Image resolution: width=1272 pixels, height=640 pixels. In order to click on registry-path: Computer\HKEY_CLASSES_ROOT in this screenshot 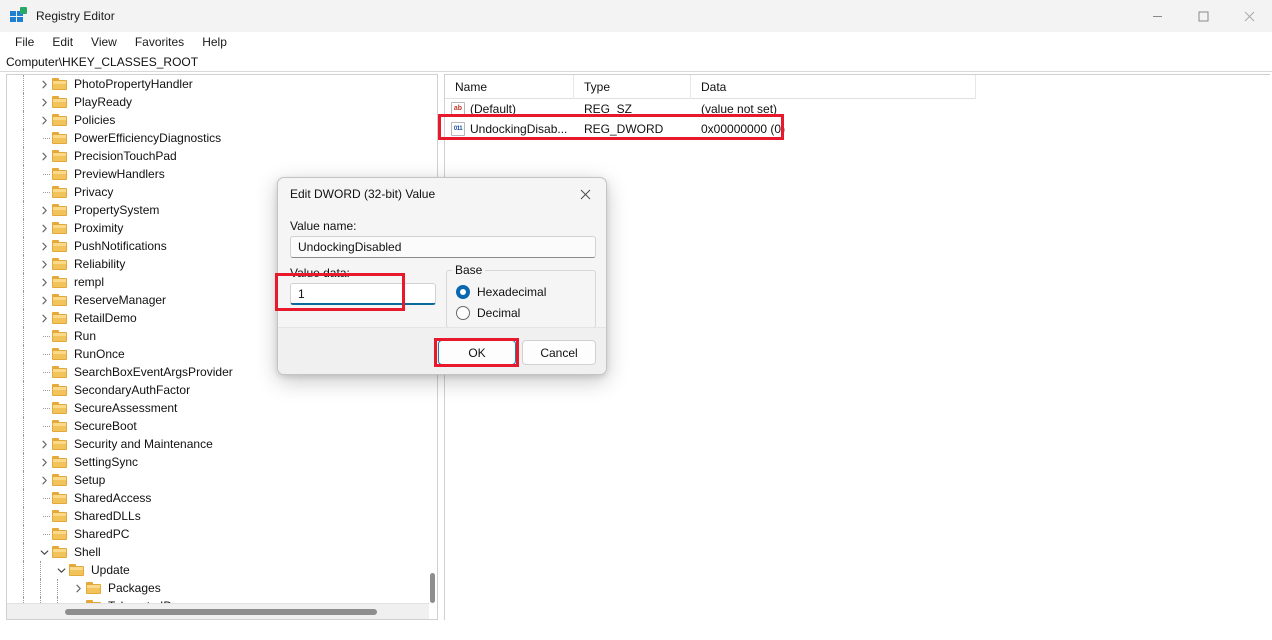, I will do `click(102, 61)`.